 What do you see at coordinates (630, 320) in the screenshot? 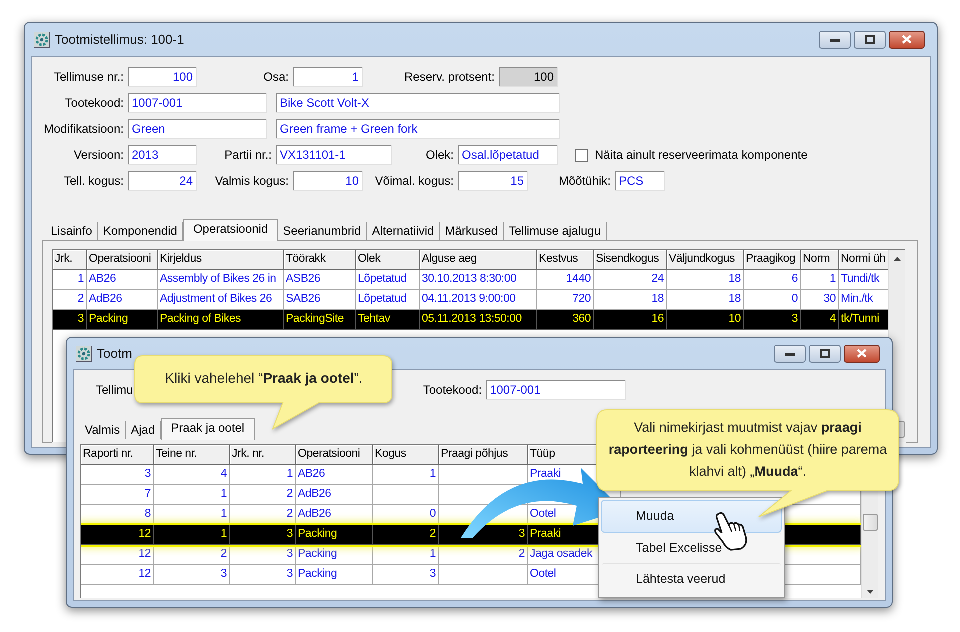
I see `table-cell: 16` at bounding box center [630, 320].